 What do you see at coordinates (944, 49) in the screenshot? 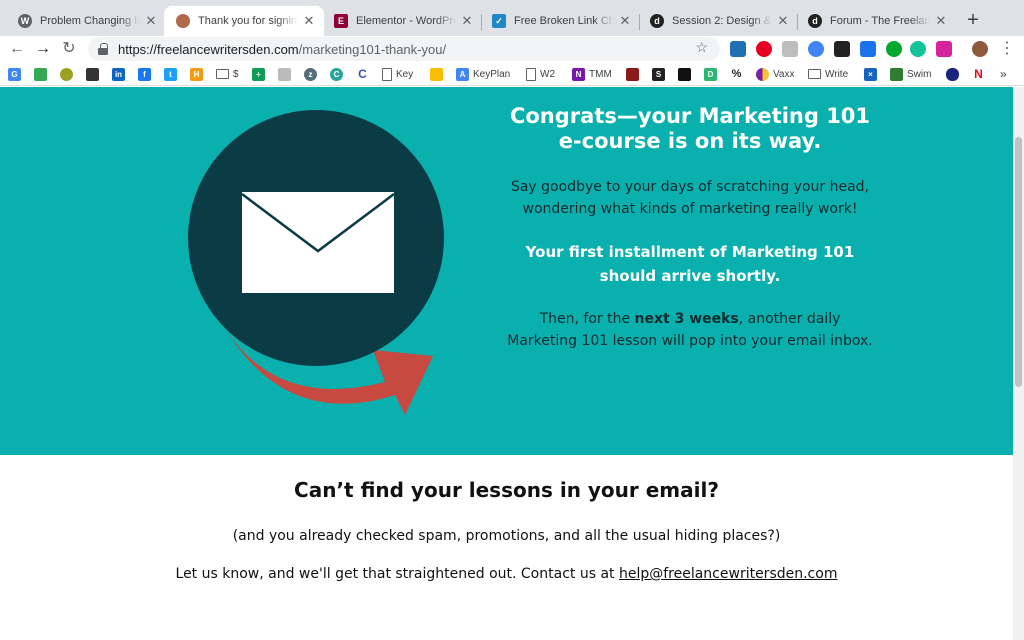
I see `instagram-icon` at bounding box center [944, 49].